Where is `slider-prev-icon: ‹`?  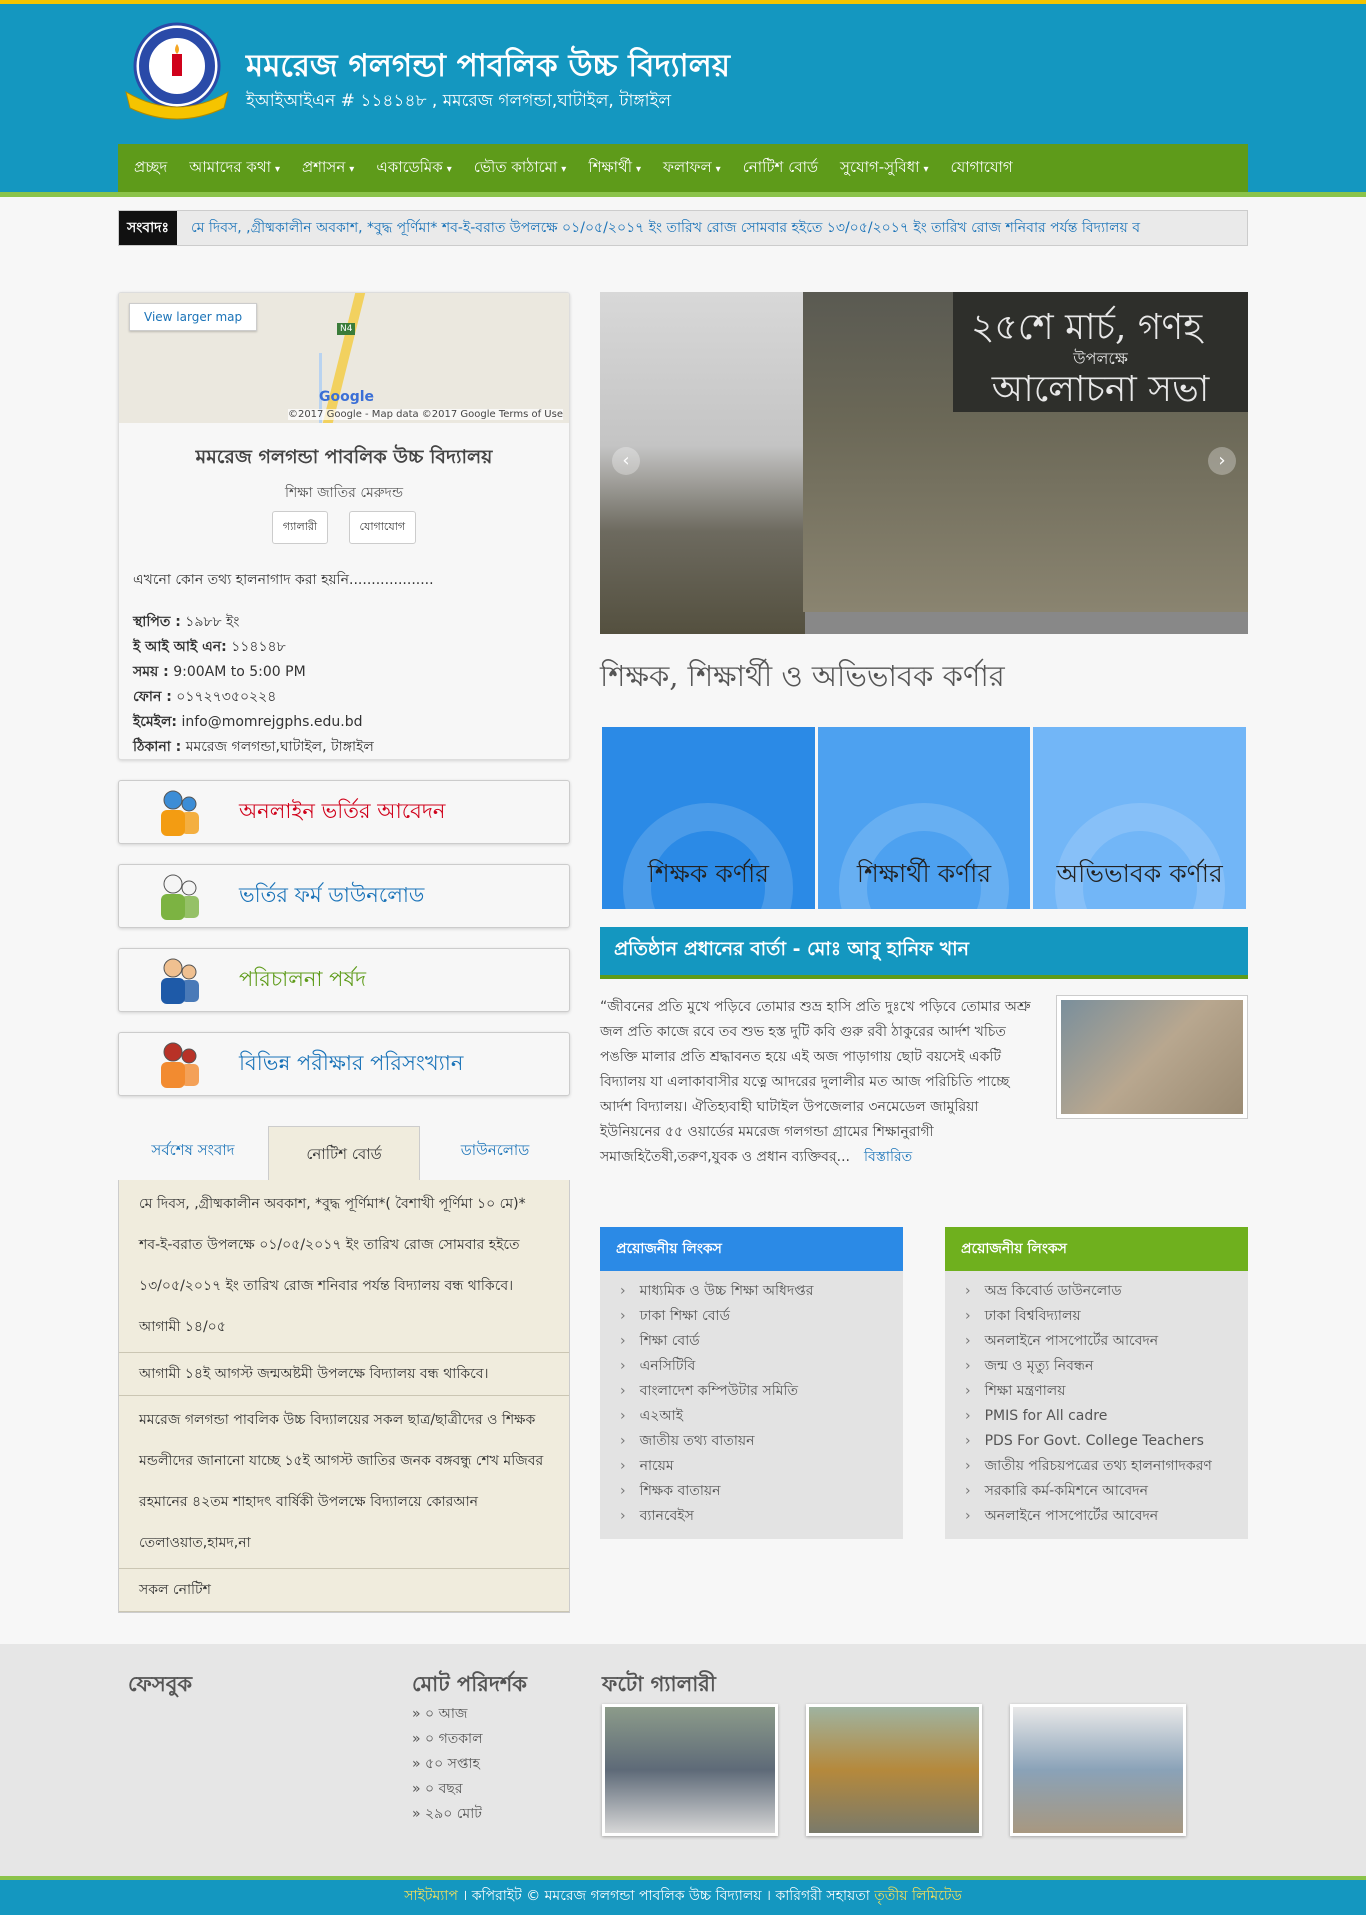
slider-prev-icon: ‹ is located at coordinates (626, 461).